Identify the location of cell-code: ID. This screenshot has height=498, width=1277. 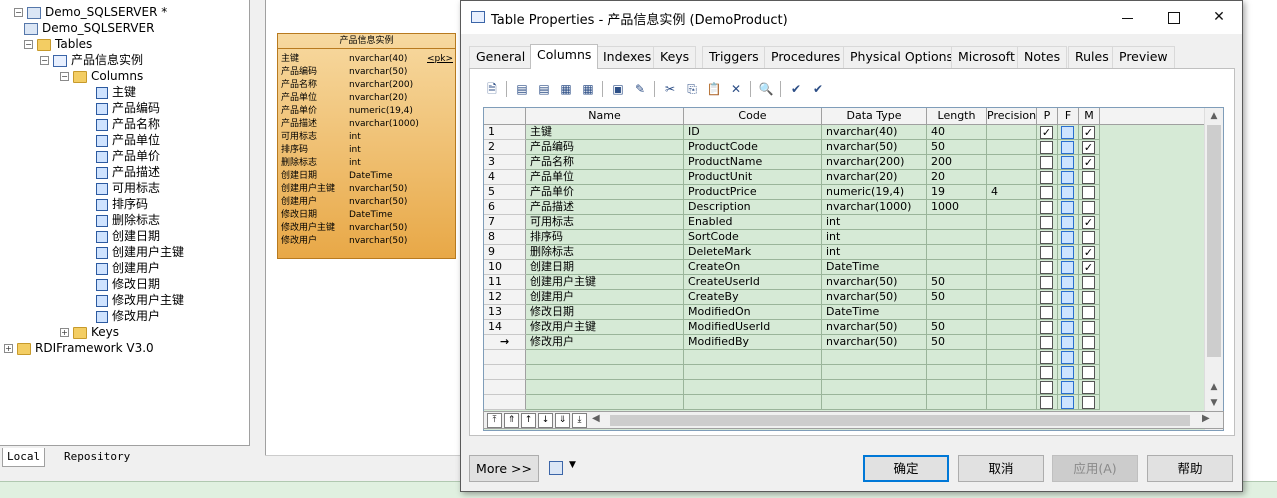
(753, 132).